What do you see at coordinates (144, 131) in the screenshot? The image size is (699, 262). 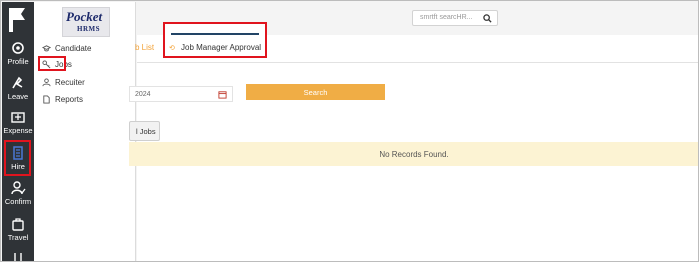 I see `add-jobs-button: l Jobs` at bounding box center [144, 131].